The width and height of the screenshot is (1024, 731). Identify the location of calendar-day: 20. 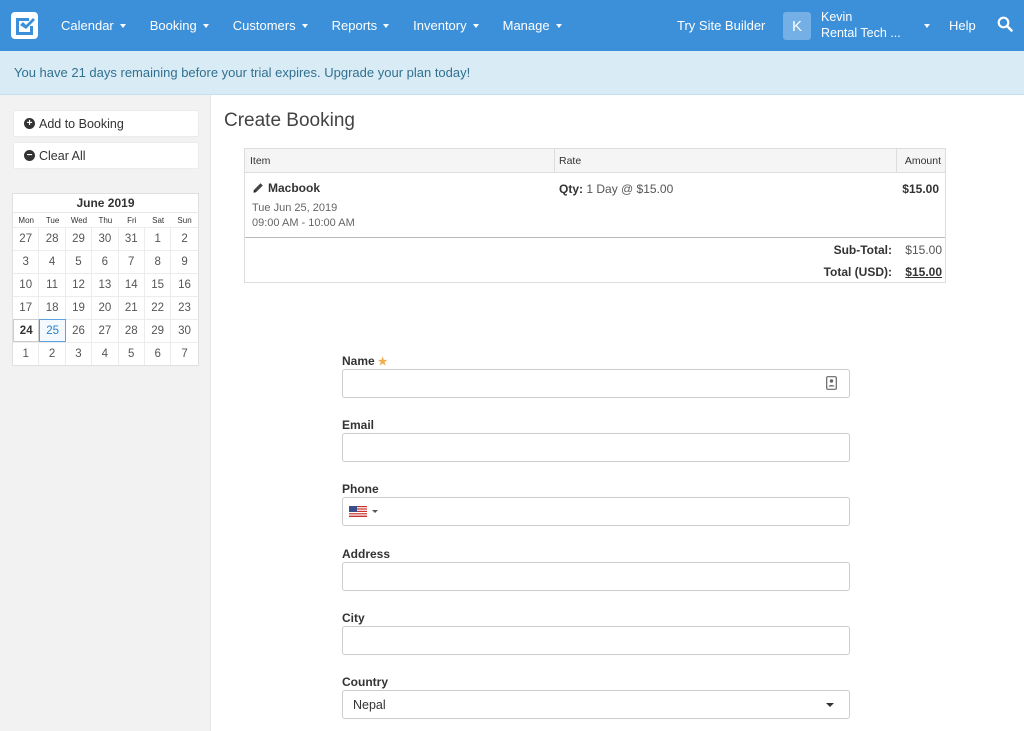
(105, 307).